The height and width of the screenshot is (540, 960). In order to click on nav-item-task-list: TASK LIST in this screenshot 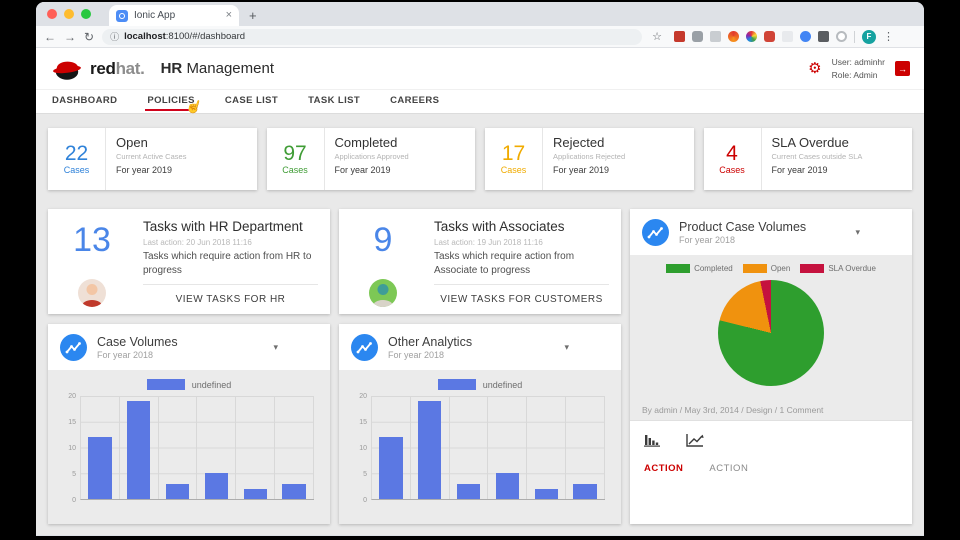, I will do `click(334, 101)`.